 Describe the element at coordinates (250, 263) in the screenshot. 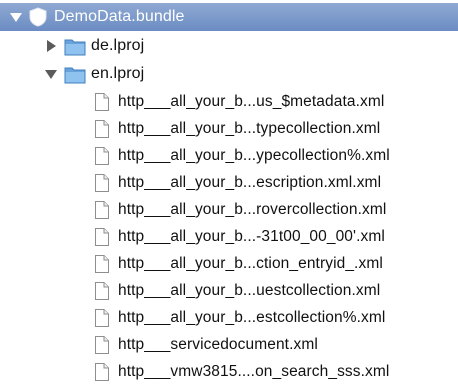

I see `file-label: http___all_your_b...ction_entryid_.xml` at that location.